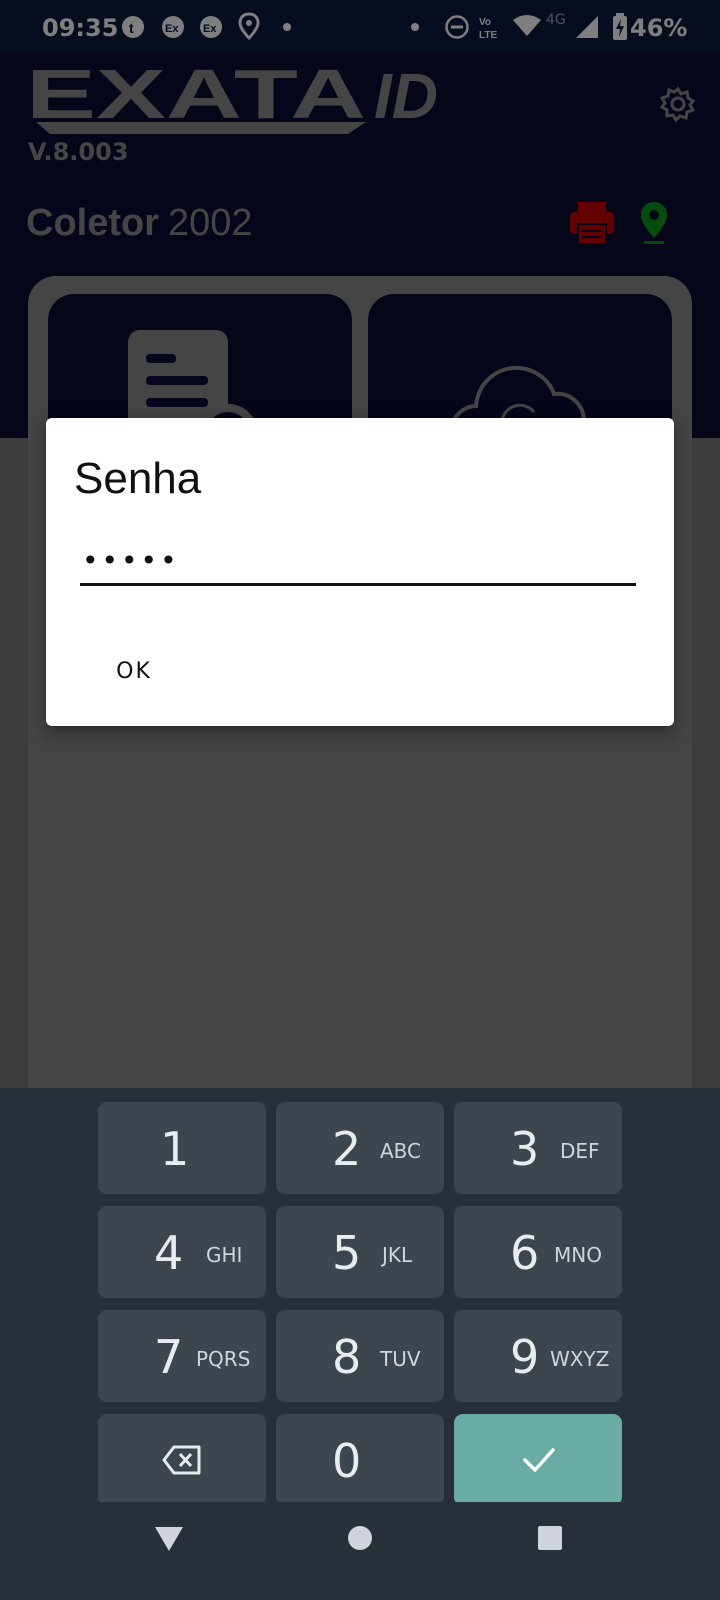 This screenshot has height=1600, width=720. I want to click on key-9: 9 WXYZ, so click(538, 1356).